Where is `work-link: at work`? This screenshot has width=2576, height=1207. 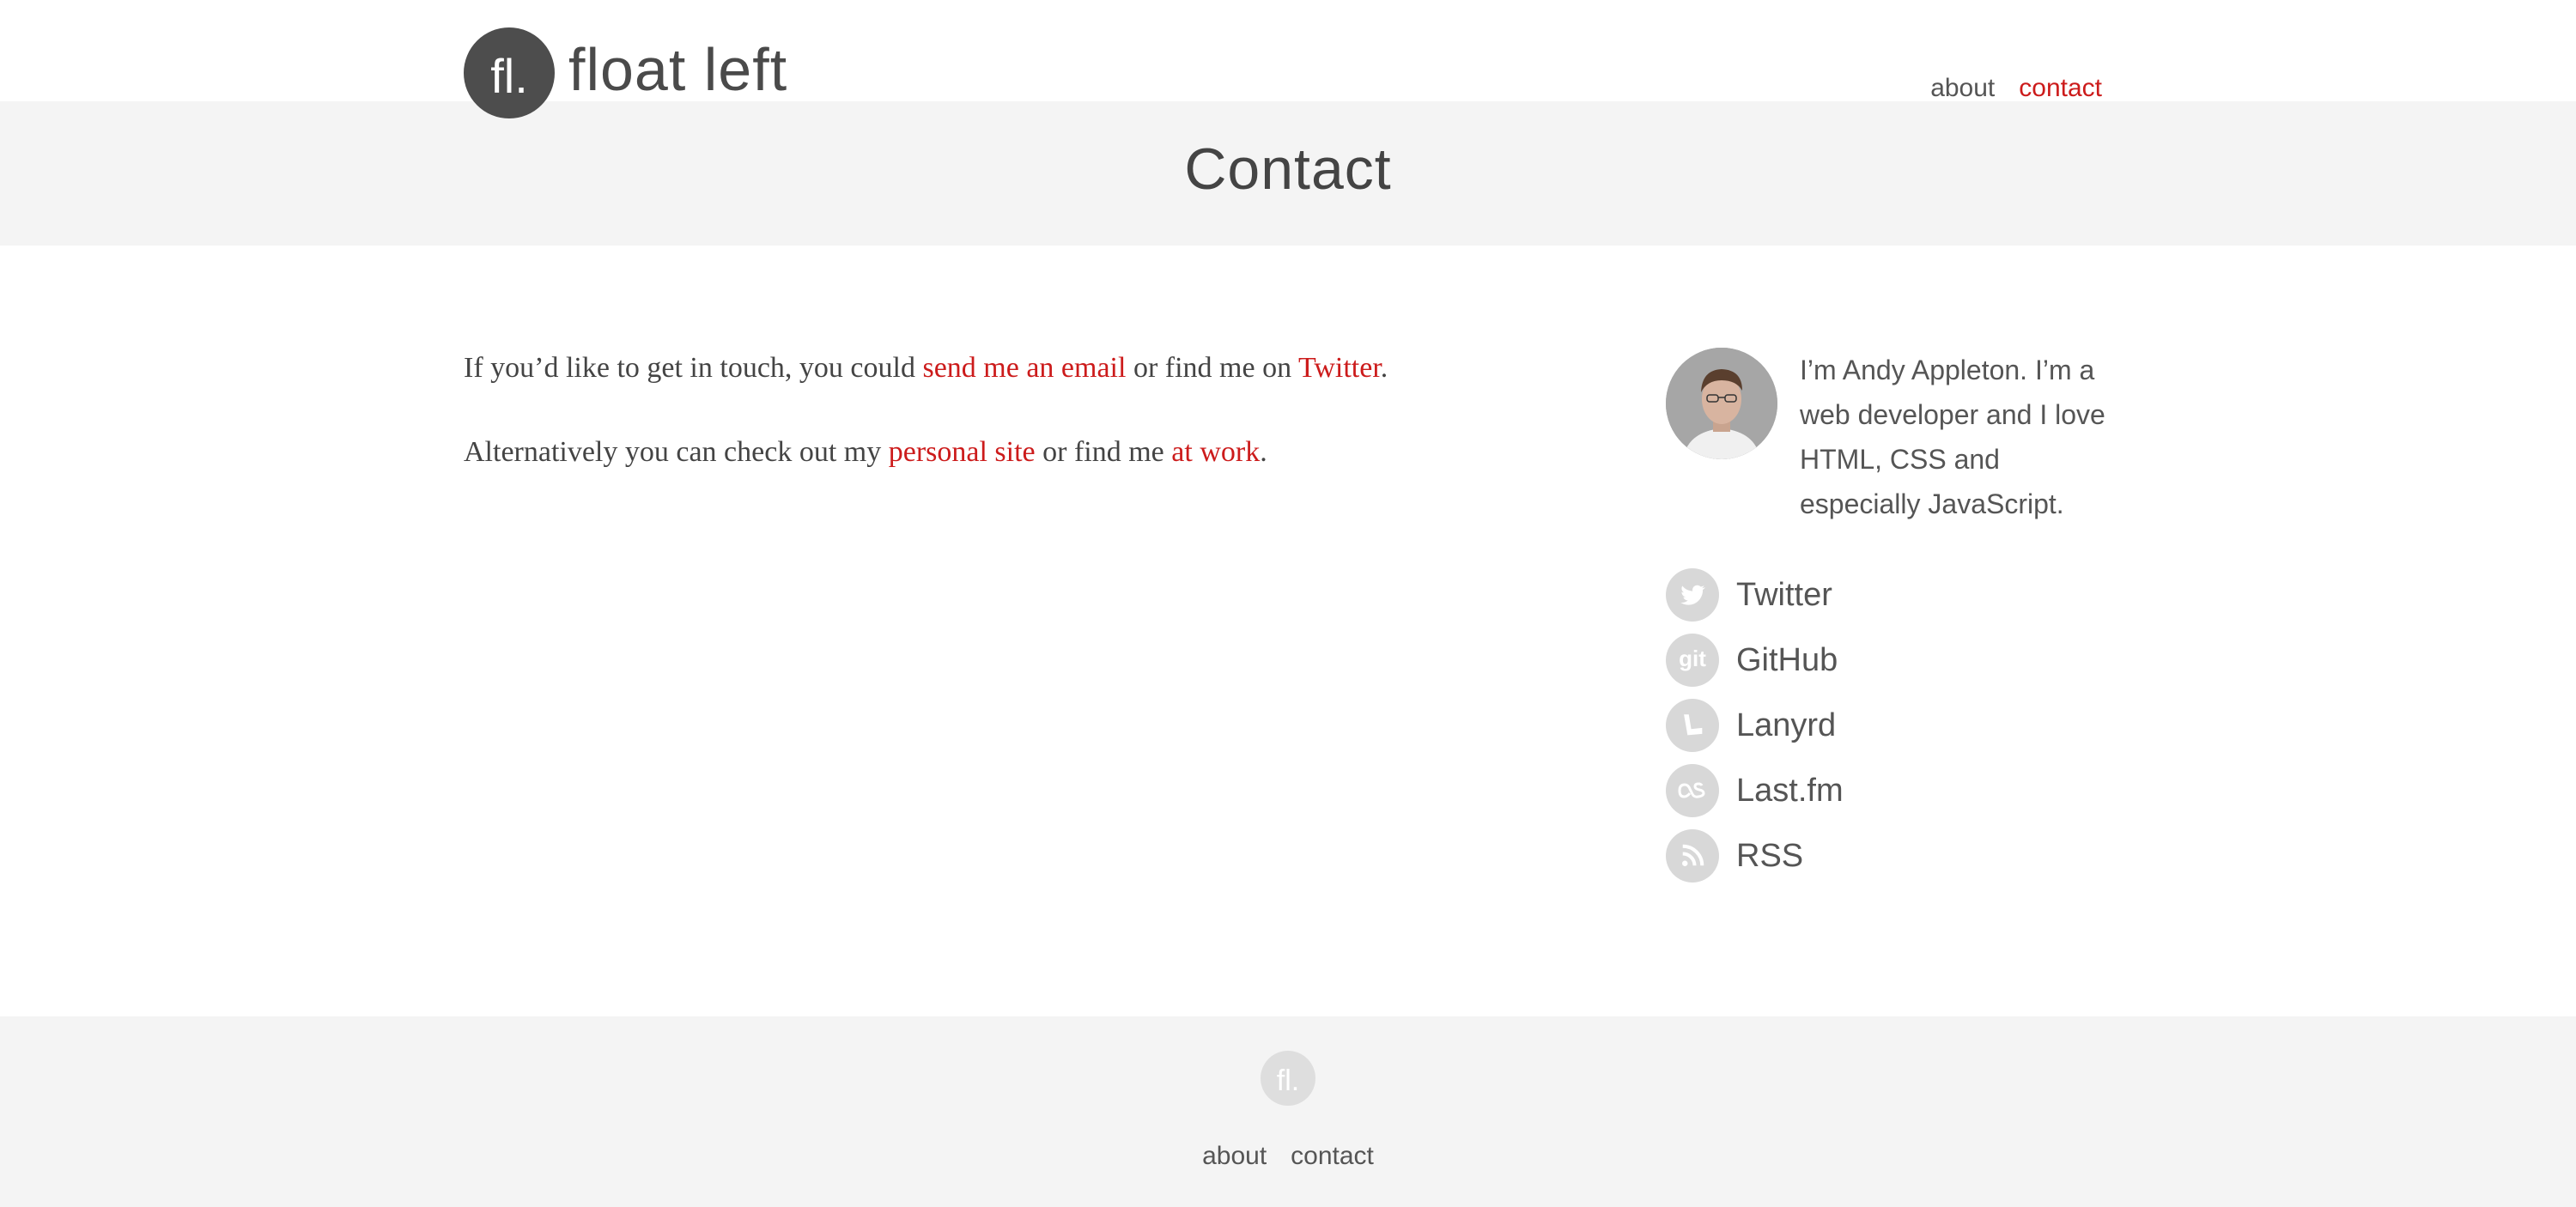 work-link: at work is located at coordinates (1215, 452).